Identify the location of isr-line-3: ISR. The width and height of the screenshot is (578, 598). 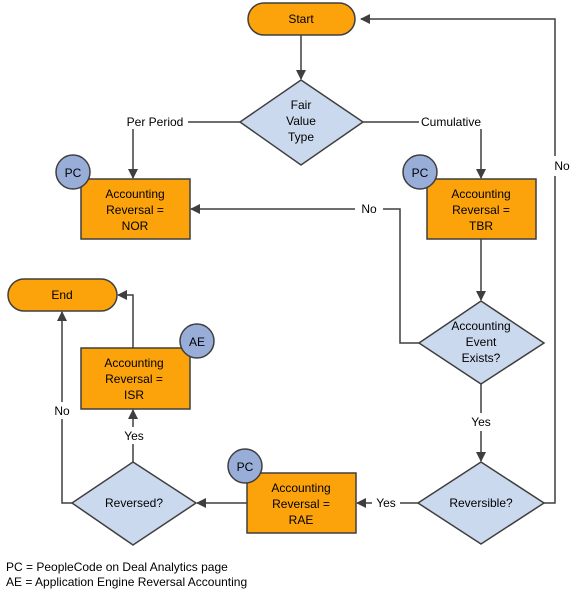
(134, 395).